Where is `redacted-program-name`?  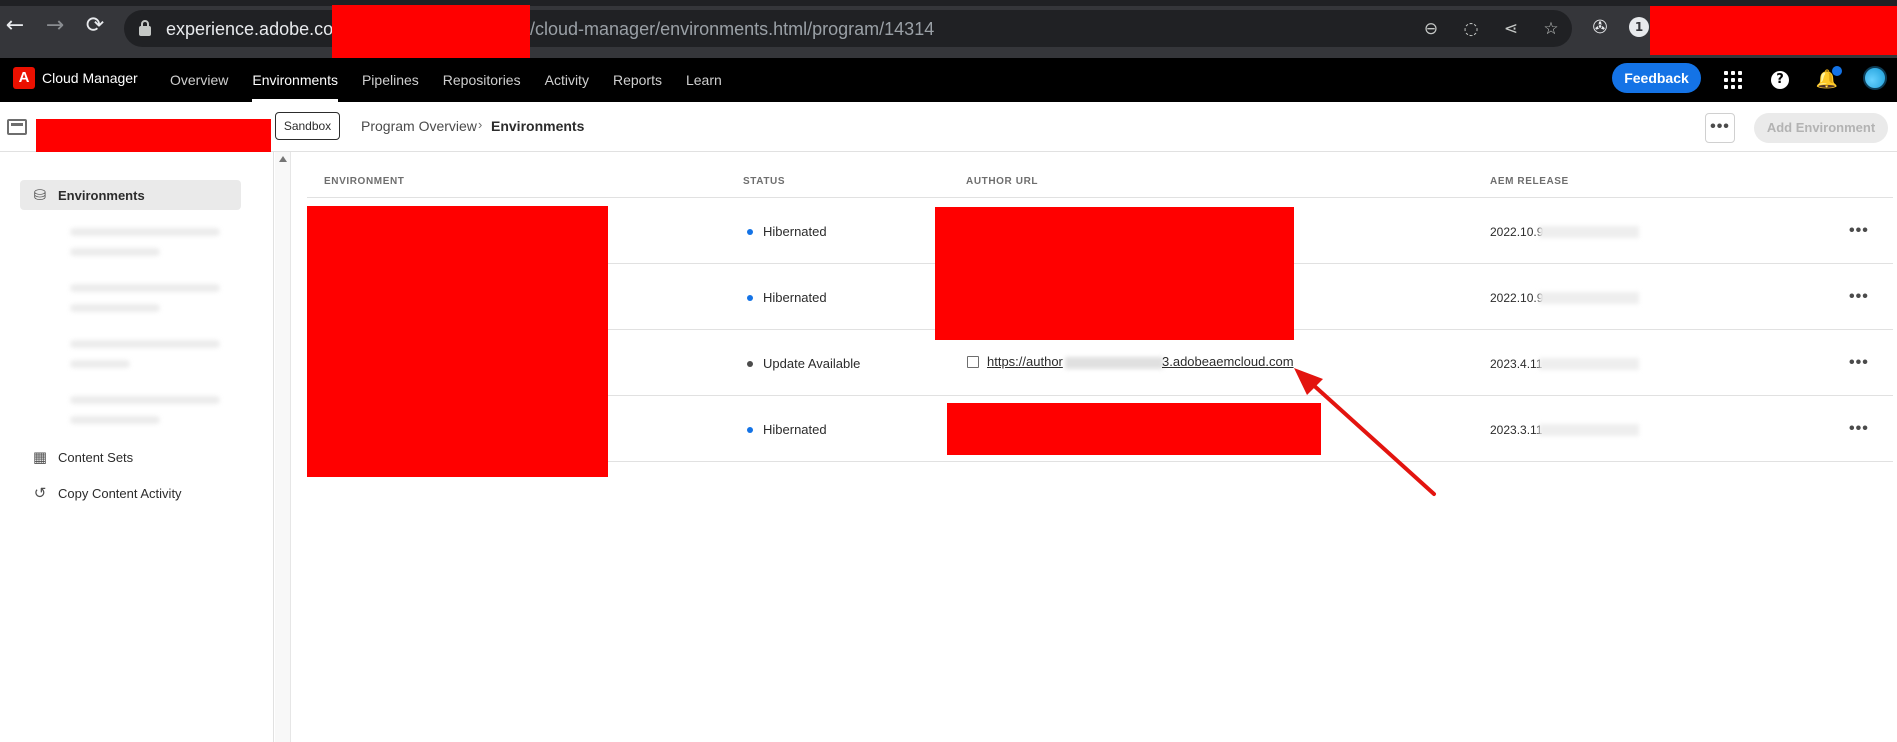 redacted-program-name is located at coordinates (153, 135).